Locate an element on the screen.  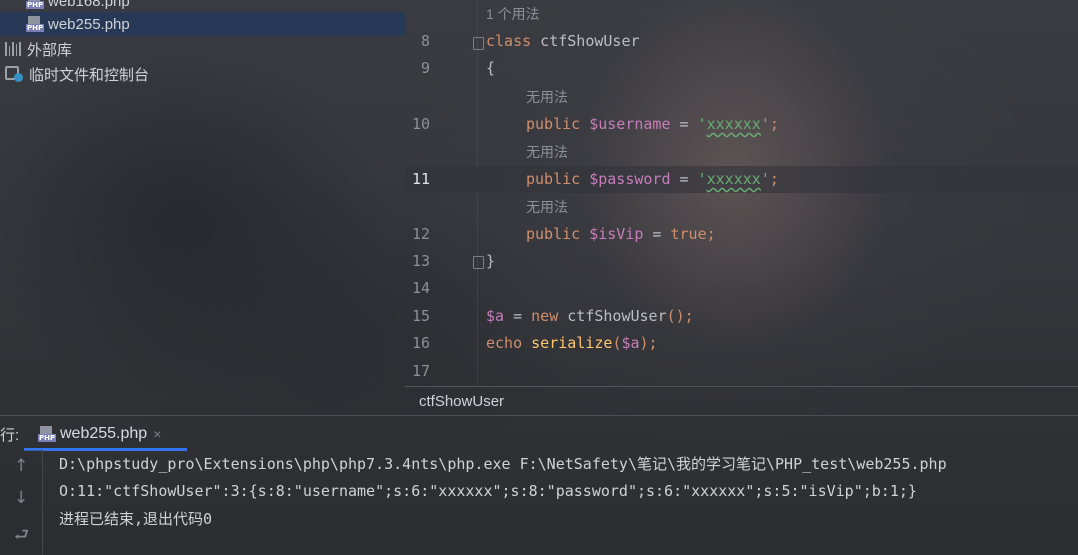
output-line-exit: 进程已结束,退出代码0 is located at coordinates (136, 519).